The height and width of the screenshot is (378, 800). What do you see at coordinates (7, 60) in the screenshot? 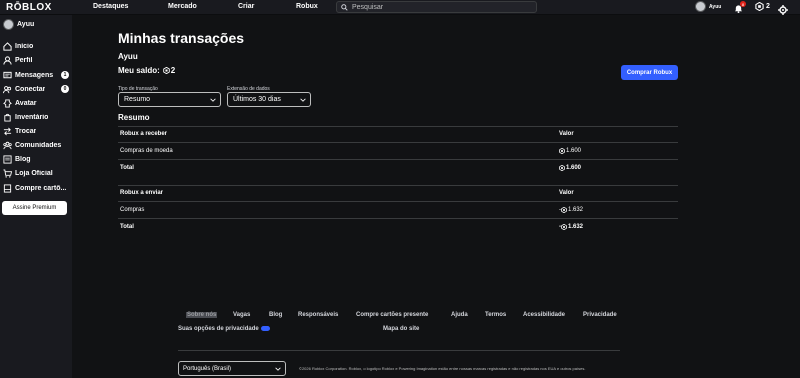
I see `profile-icon` at bounding box center [7, 60].